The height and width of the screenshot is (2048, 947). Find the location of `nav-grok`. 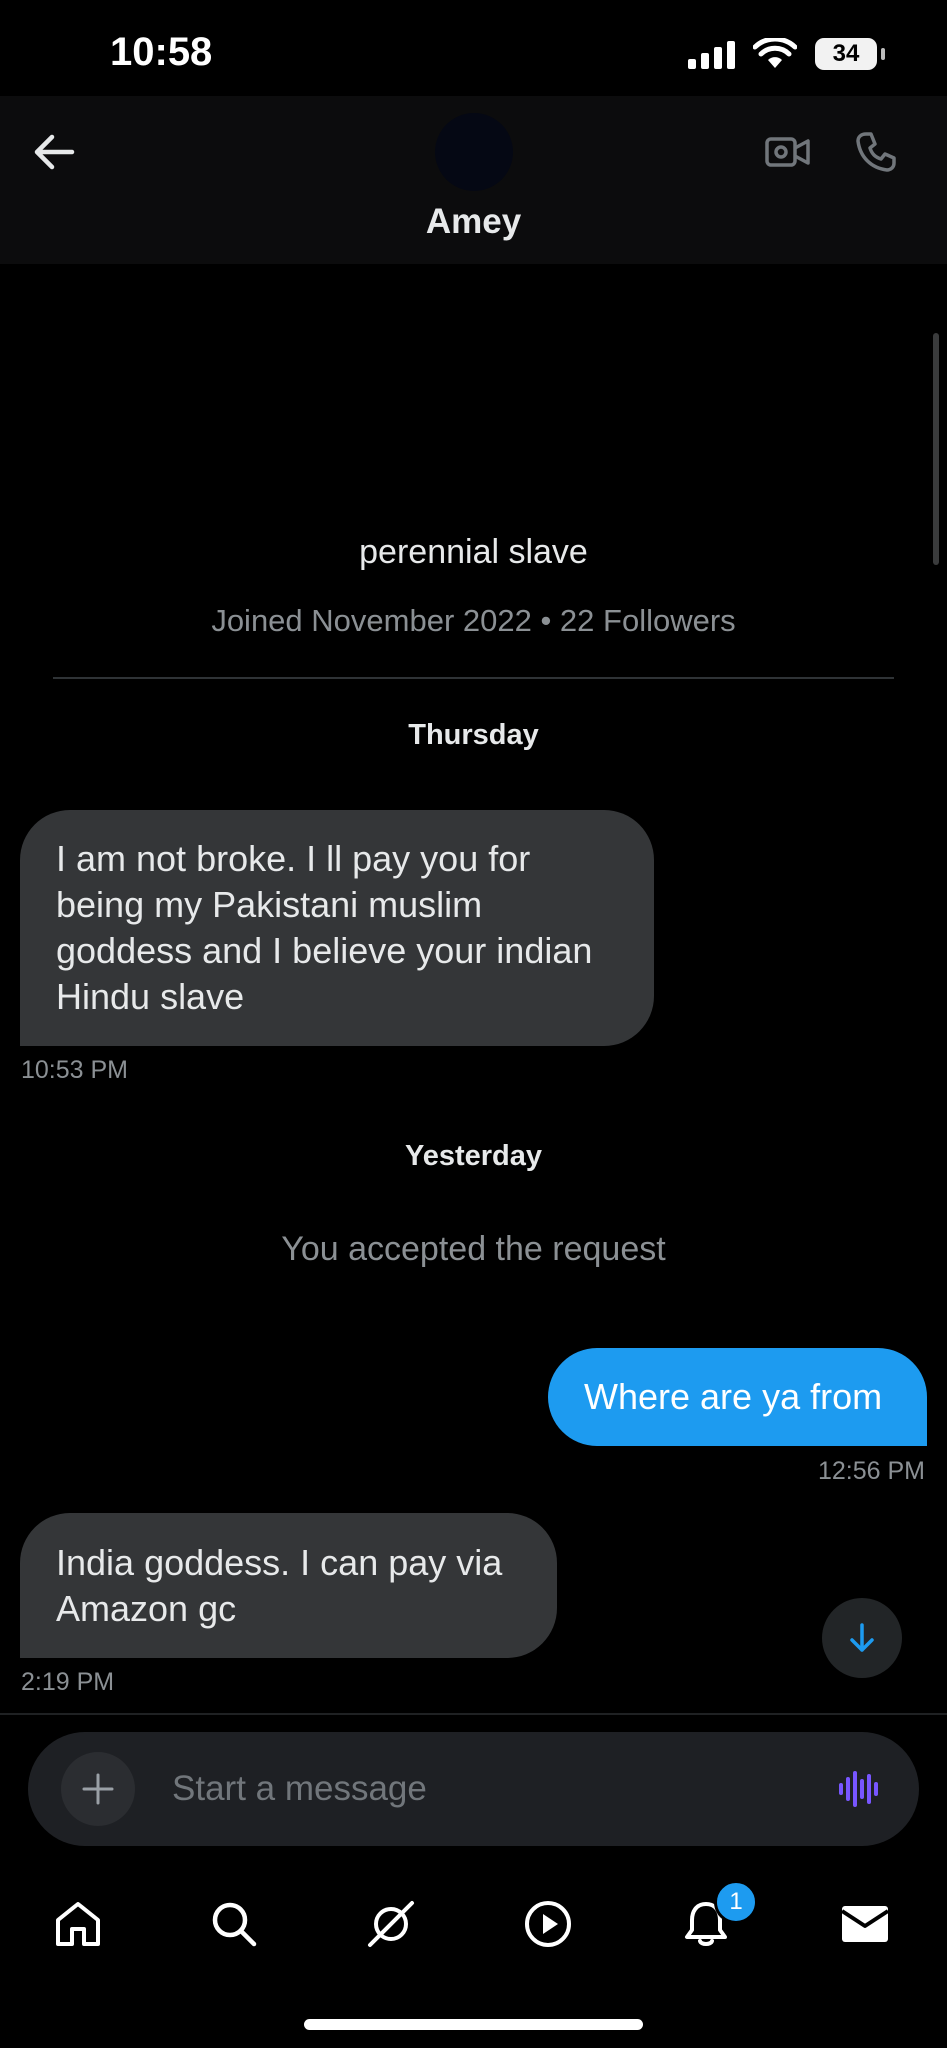

nav-grok is located at coordinates (391, 1924).